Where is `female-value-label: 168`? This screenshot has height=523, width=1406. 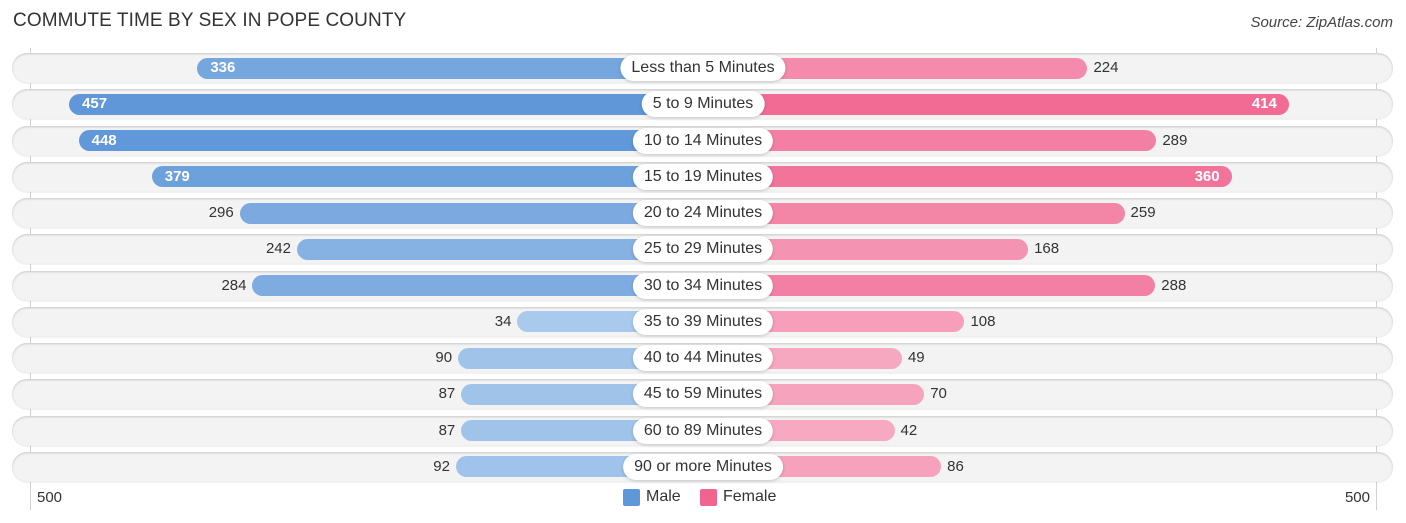 female-value-label: 168 is located at coordinates (1047, 249).